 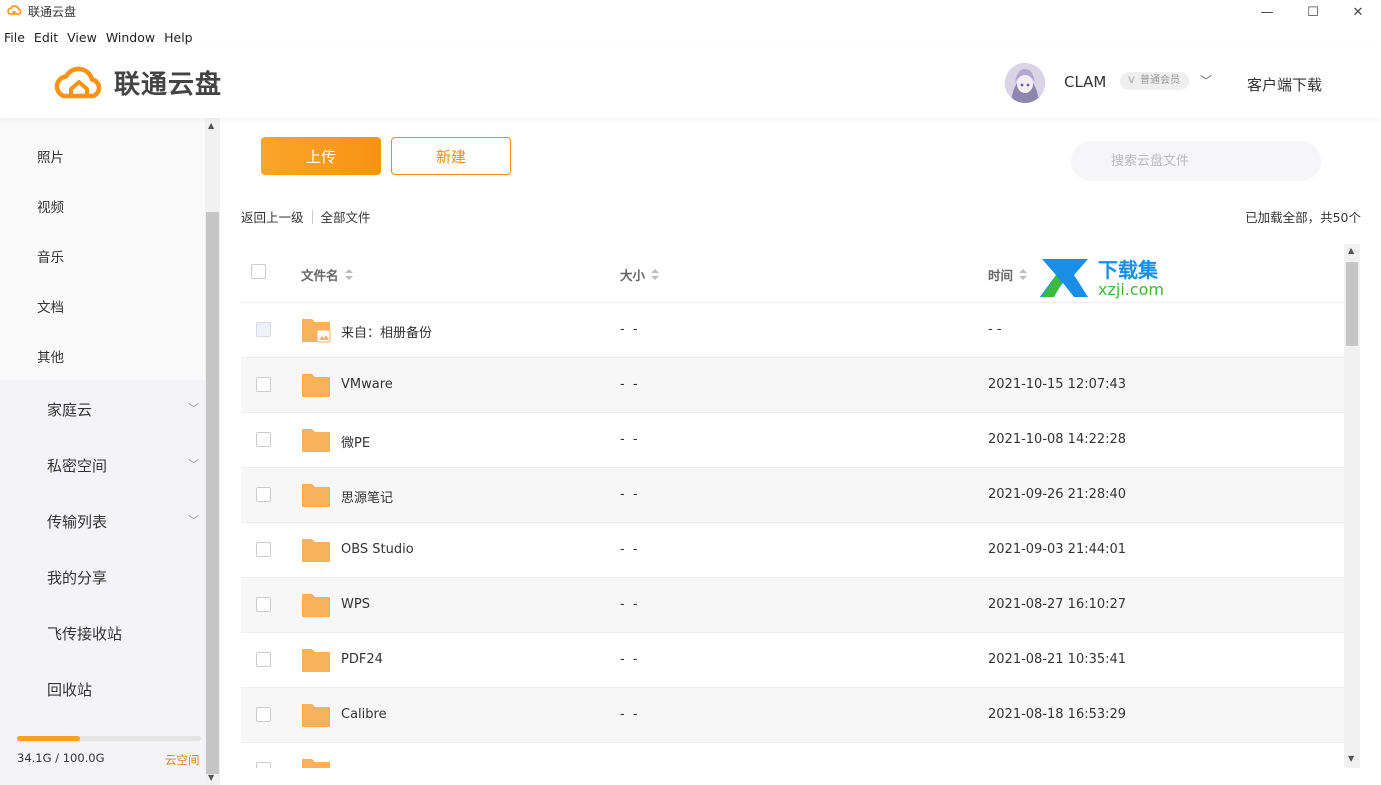 What do you see at coordinates (792, 755) in the screenshot?
I see `table-row-partial` at bounding box center [792, 755].